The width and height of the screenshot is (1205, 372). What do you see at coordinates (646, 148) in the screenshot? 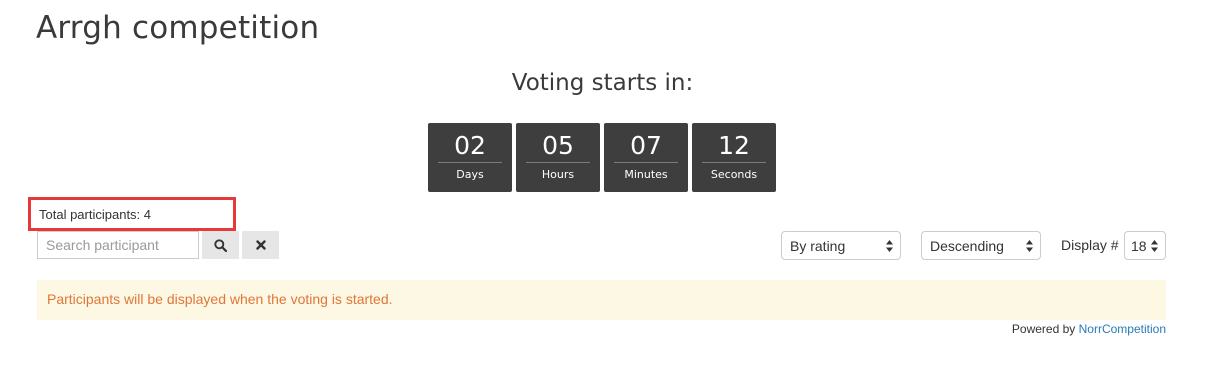
I see `countdown-value: 07` at bounding box center [646, 148].